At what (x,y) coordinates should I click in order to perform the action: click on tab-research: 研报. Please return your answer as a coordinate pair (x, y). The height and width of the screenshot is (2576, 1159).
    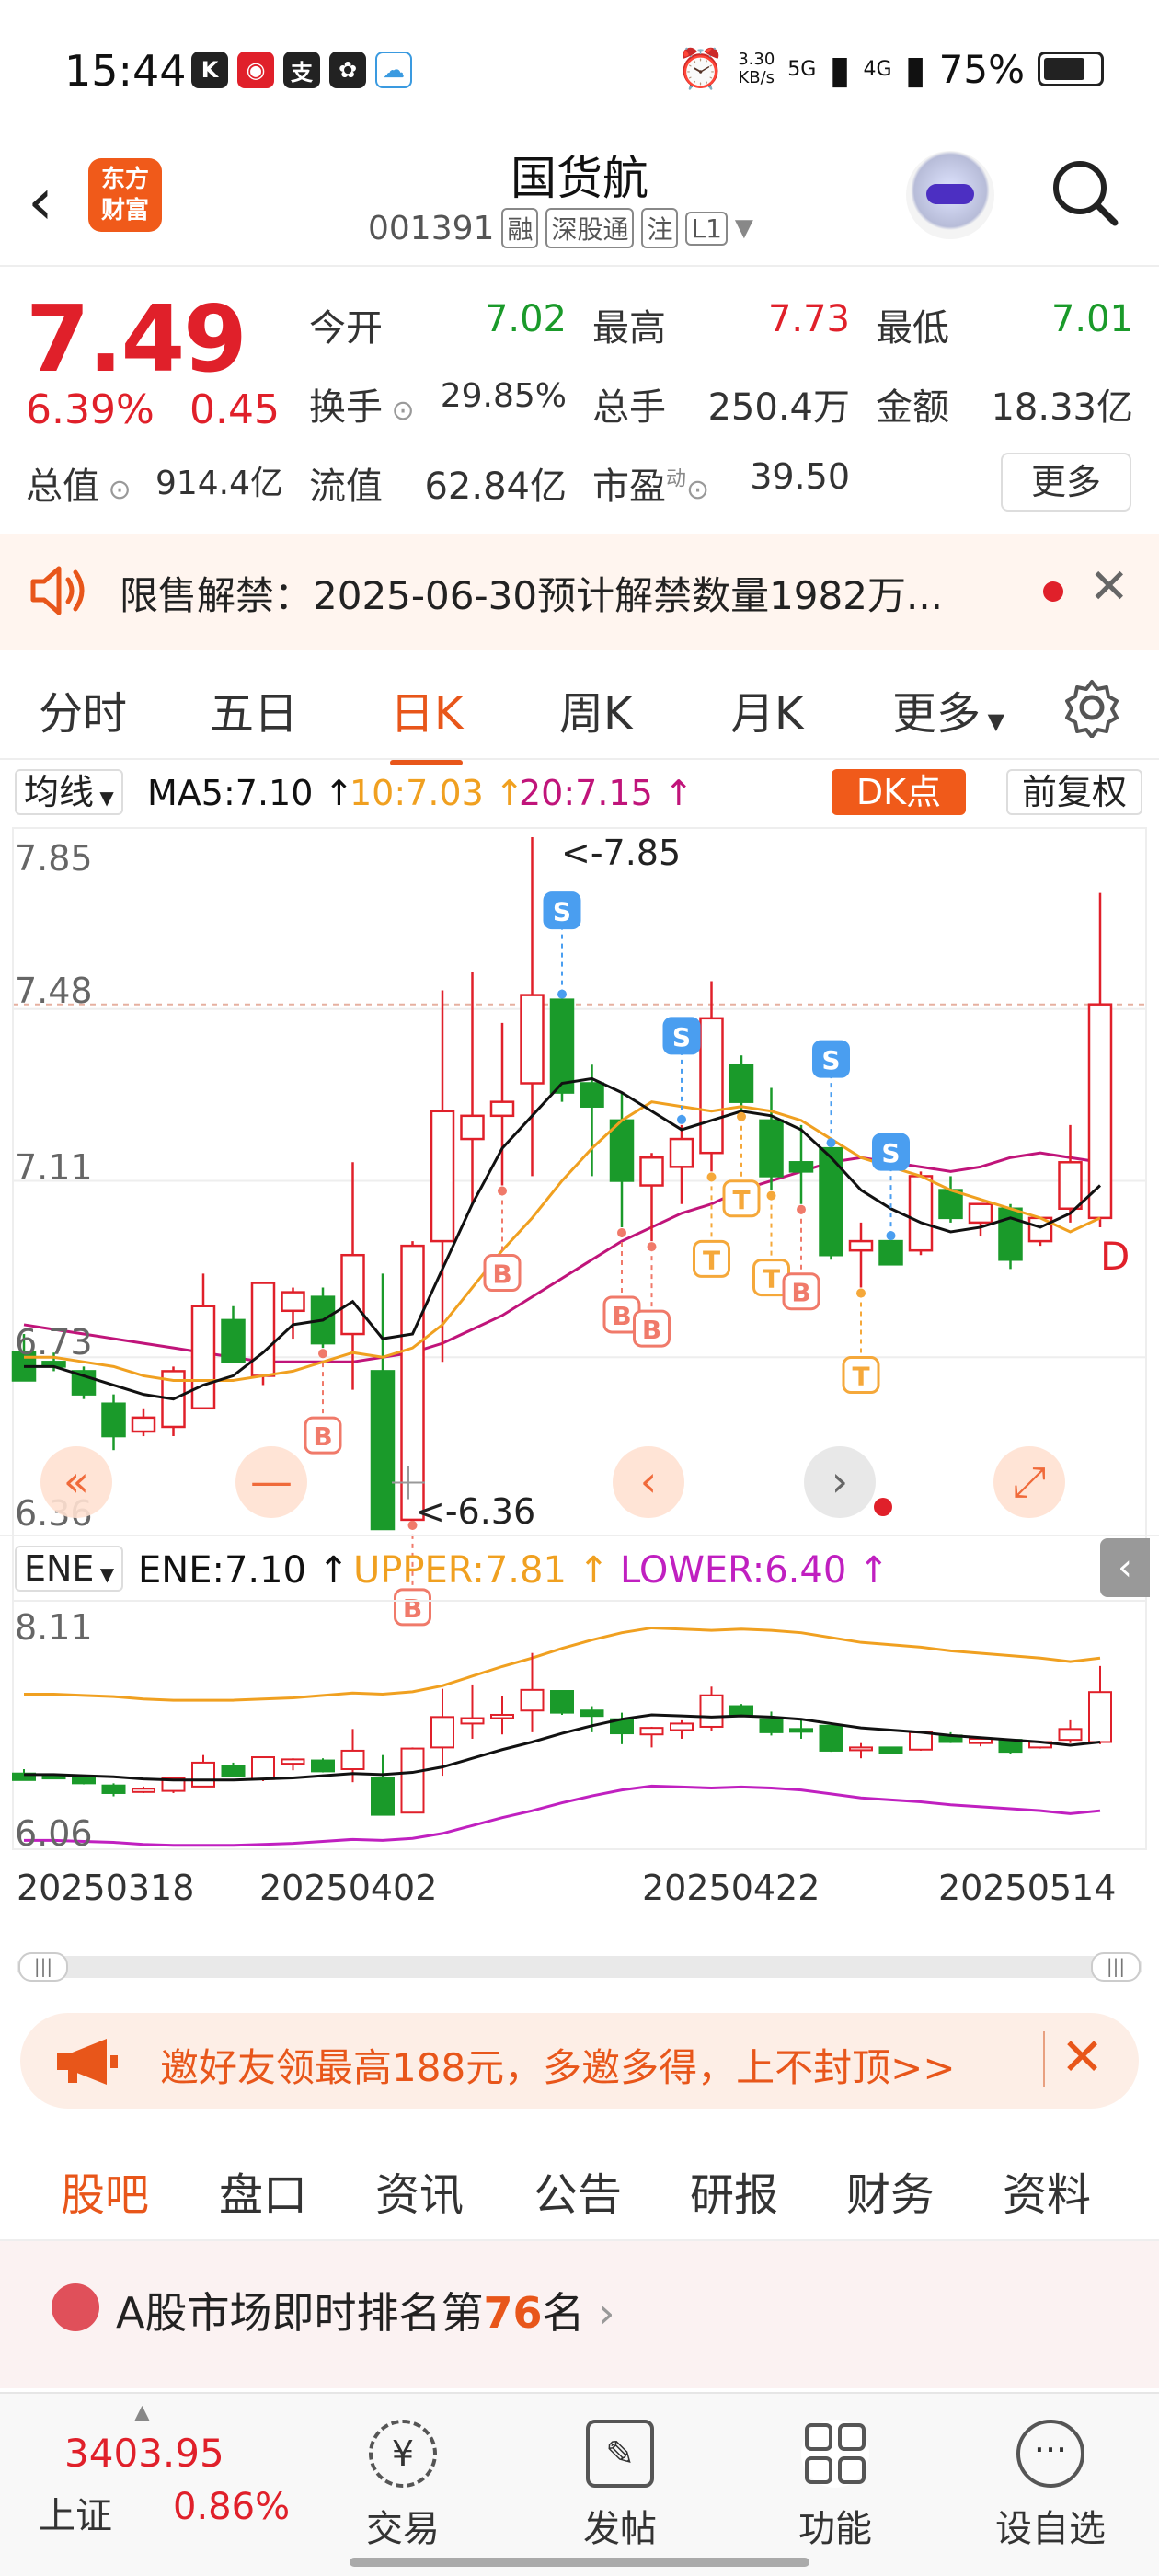
    Looking at the image, I should click on (734, 2190).